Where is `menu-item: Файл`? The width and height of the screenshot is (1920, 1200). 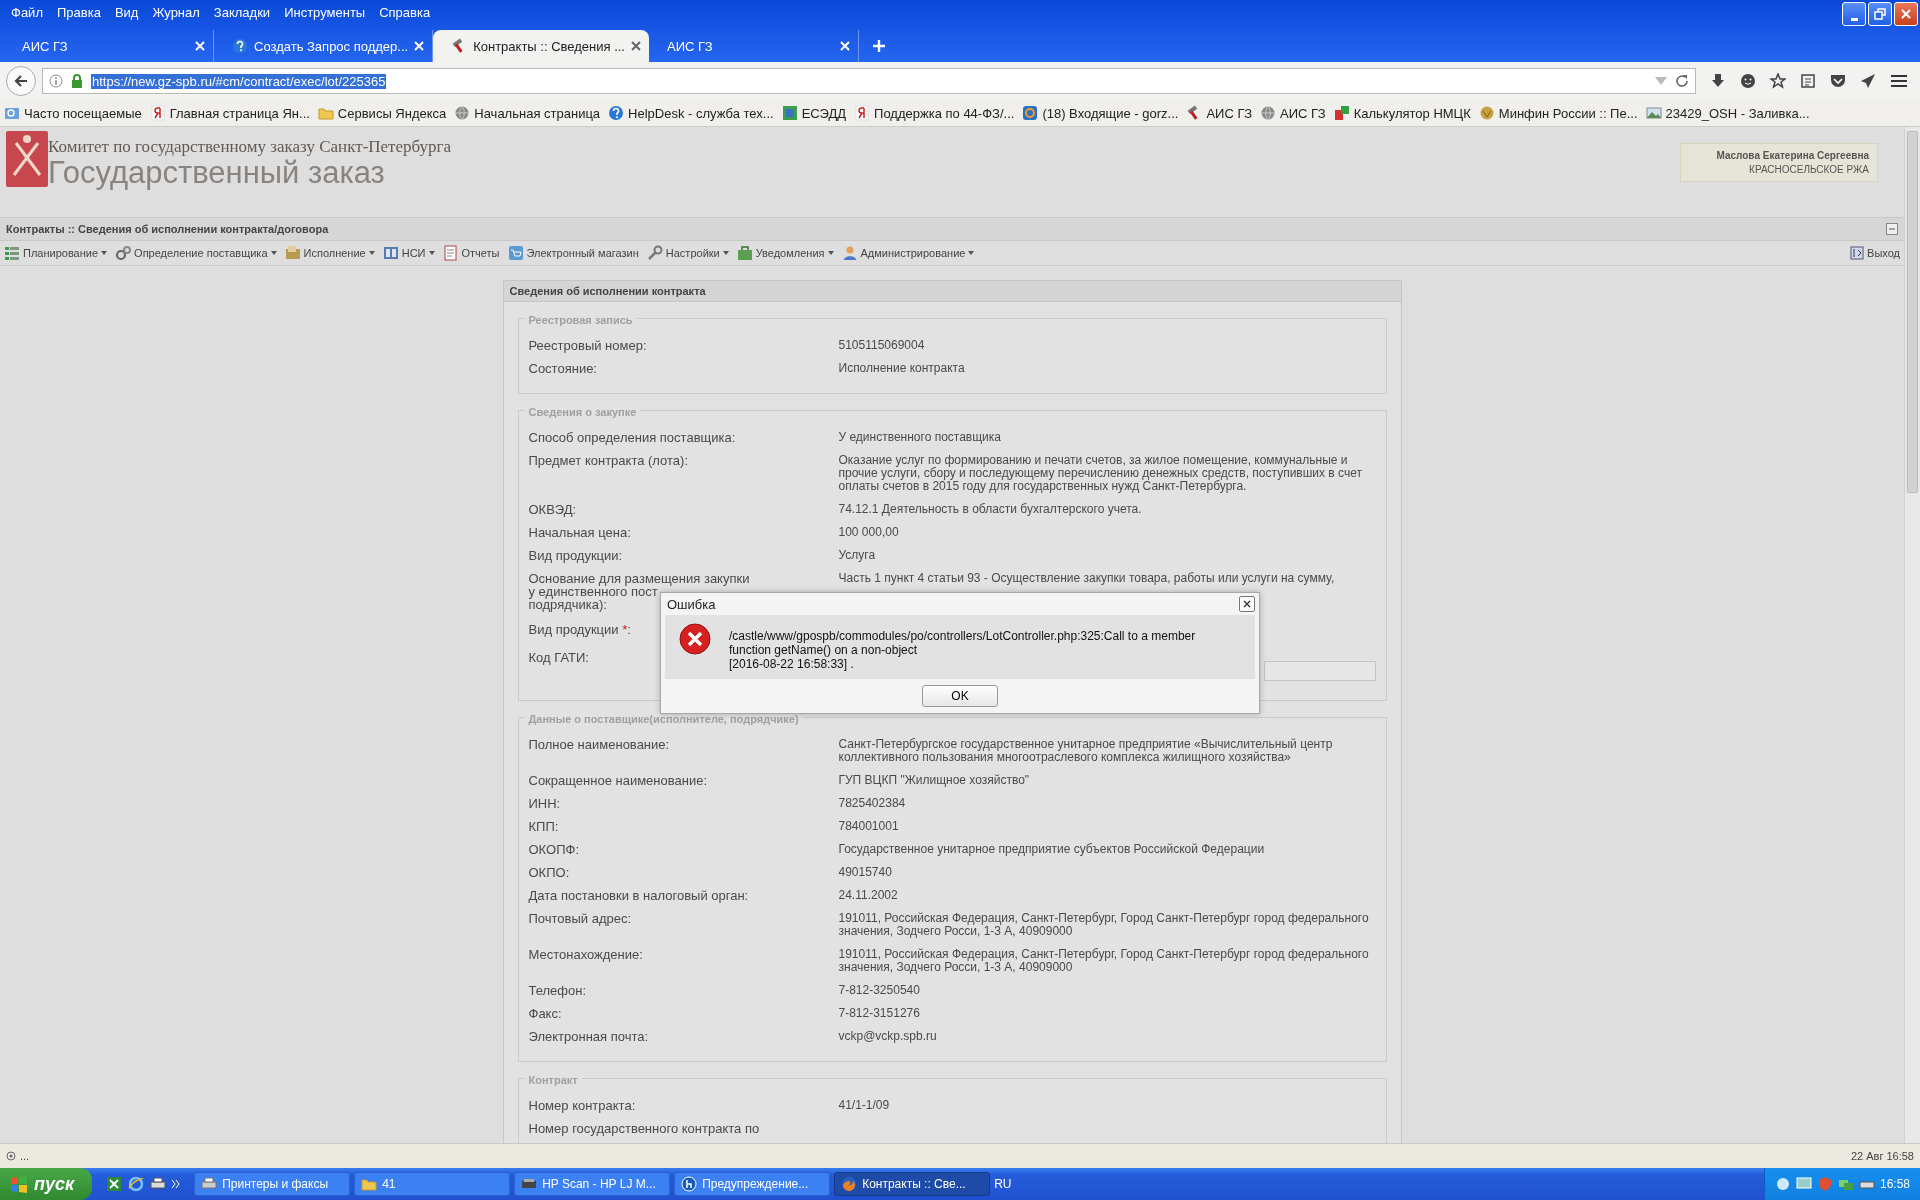 menu-item: Файл is located at coordinates (27, 12).